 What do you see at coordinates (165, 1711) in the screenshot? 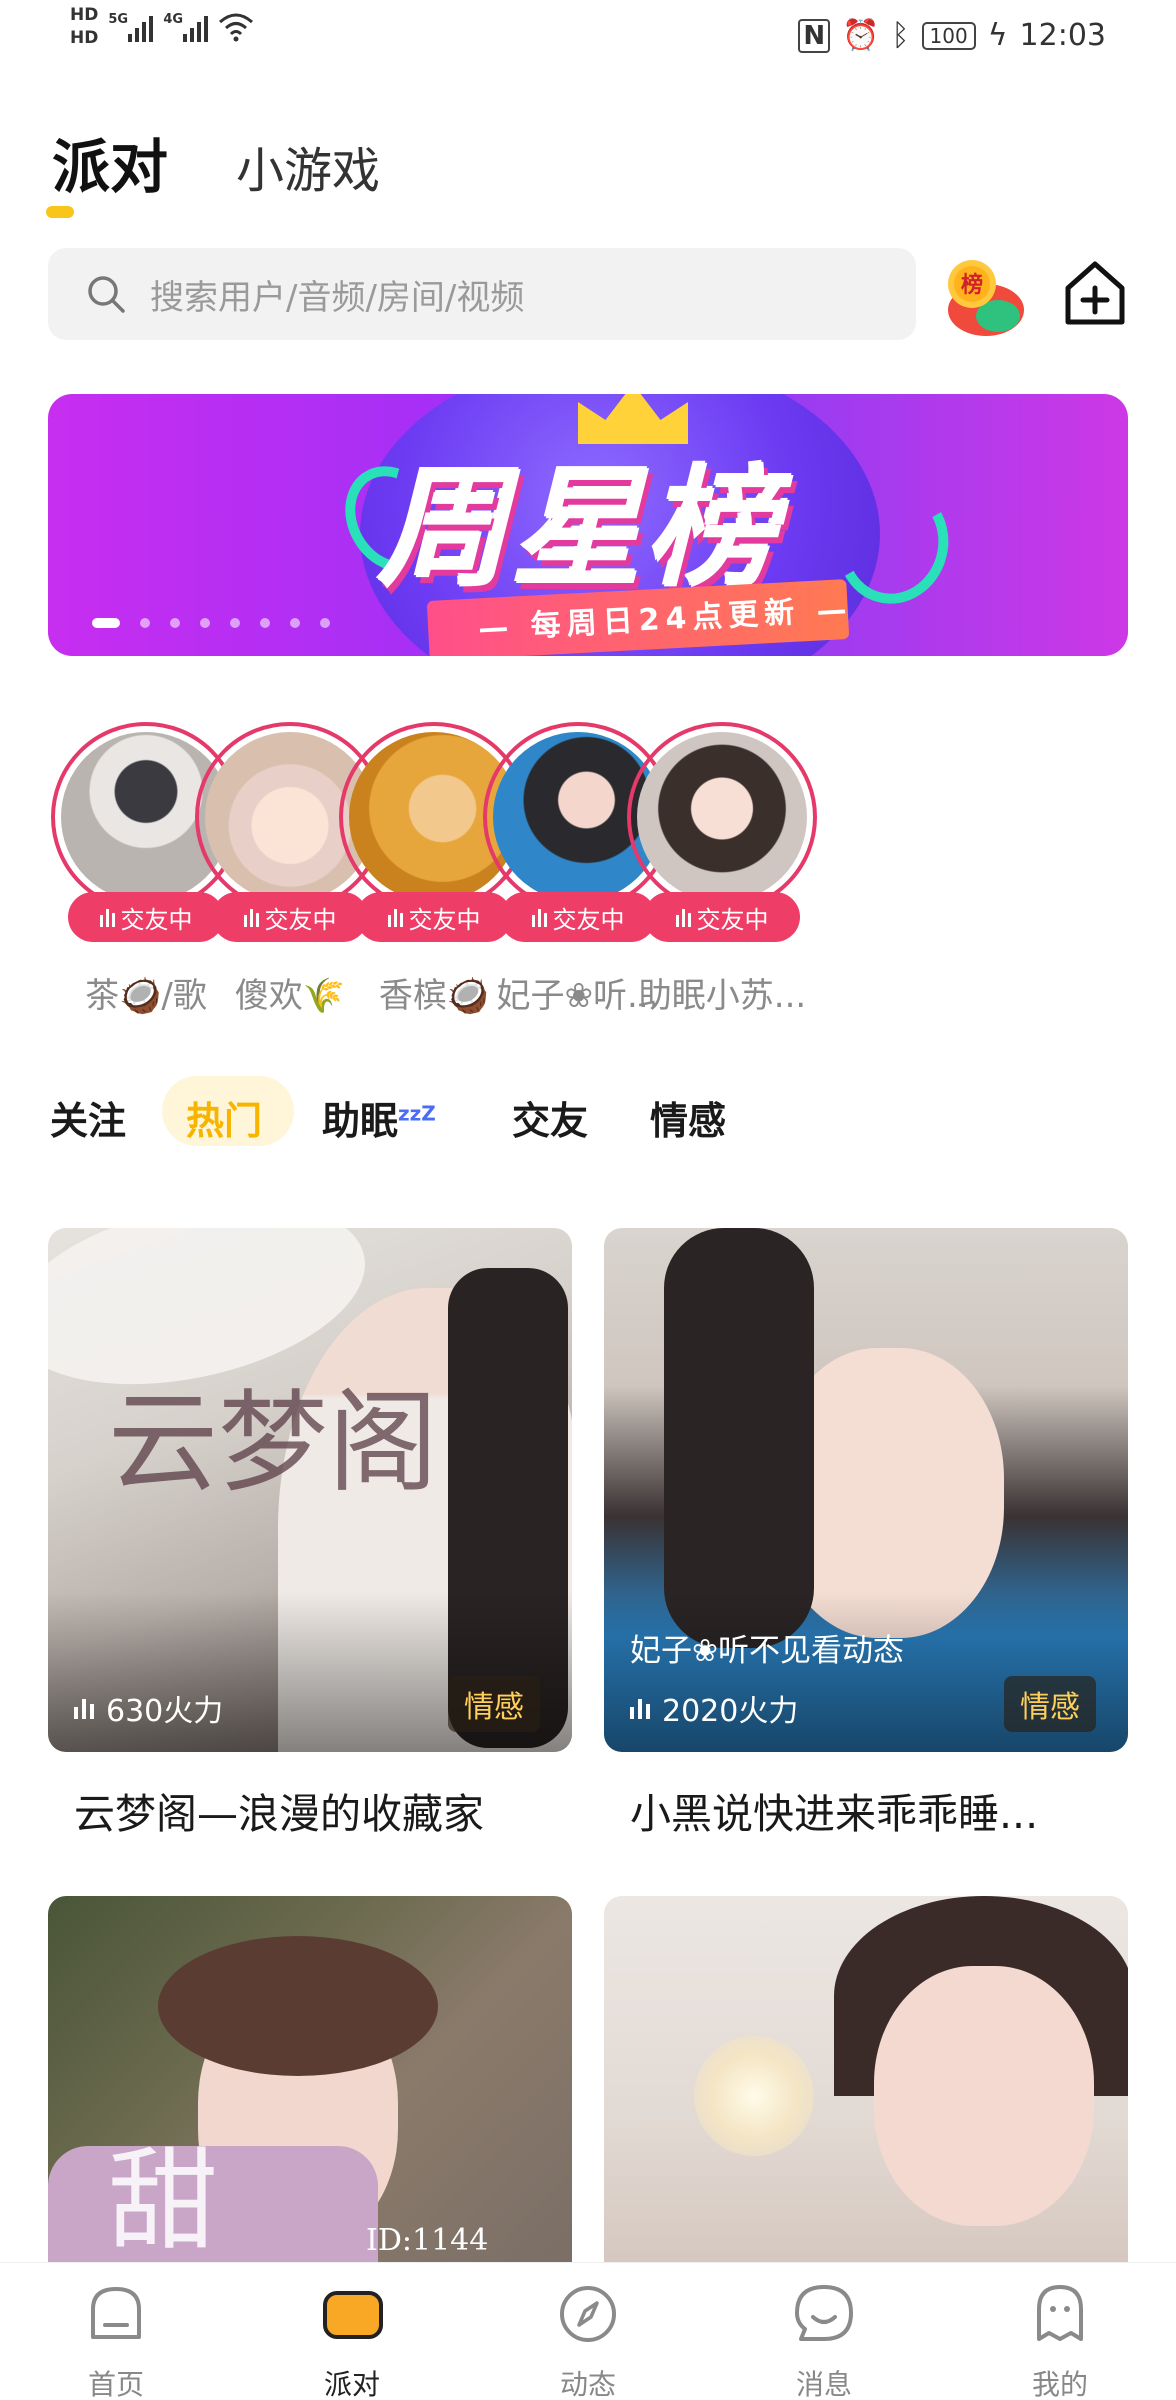
I see `room-heat-text: 630火力` at bounding box center [165, 1711].